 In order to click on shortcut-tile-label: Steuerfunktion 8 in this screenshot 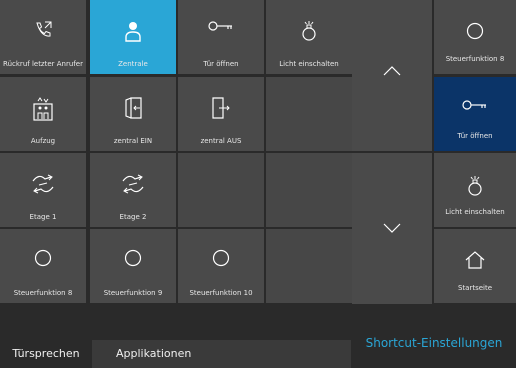, I will do `click(475, 59)`.